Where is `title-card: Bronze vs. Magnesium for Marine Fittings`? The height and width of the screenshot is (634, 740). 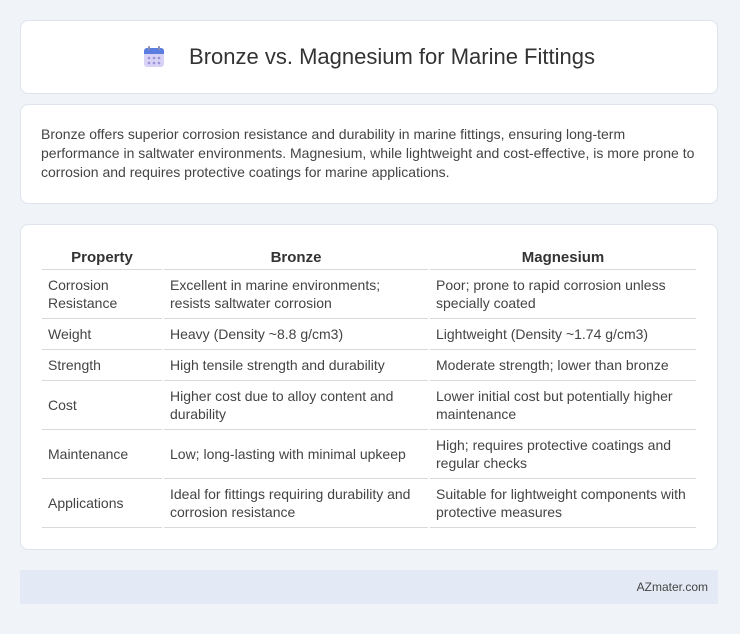
title-card: Bronze vs. Magnesium for Marine Fittings is located at coordinates (369, 57).